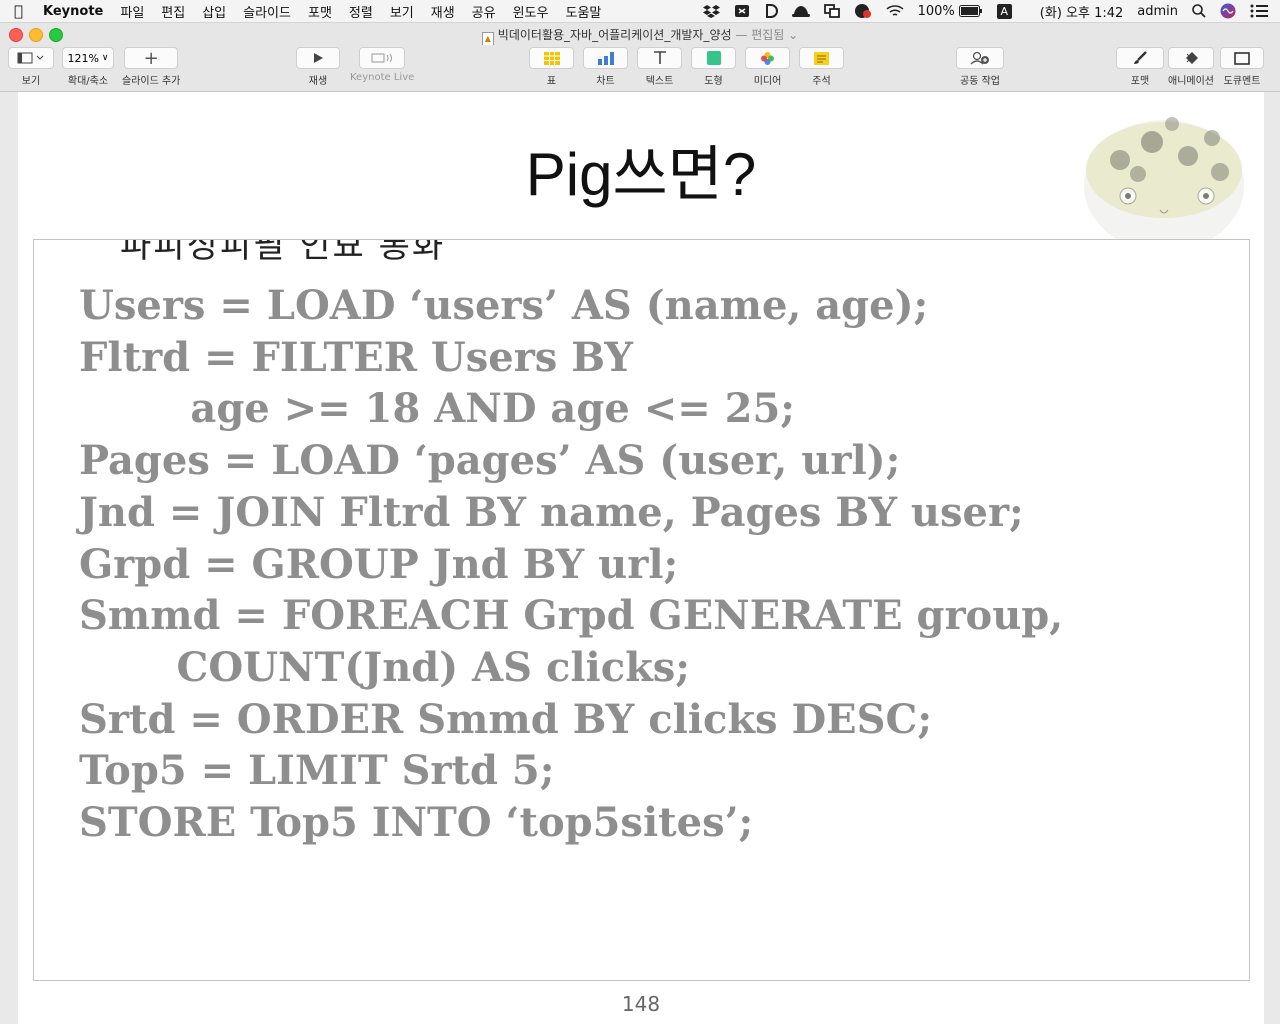  What do you see at coordinates (318, 58) in the screenshot?
I see `play-button` at bounding box center [318, 58].